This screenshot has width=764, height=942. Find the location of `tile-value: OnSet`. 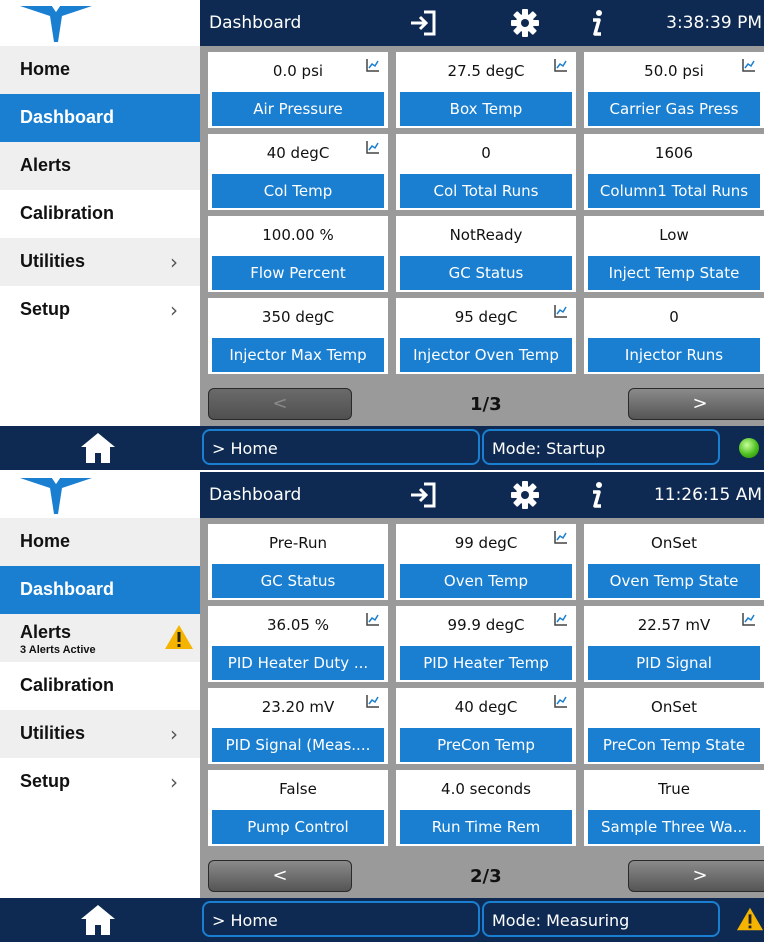

tile-value: OnSet is located at coordinates (674, 707).